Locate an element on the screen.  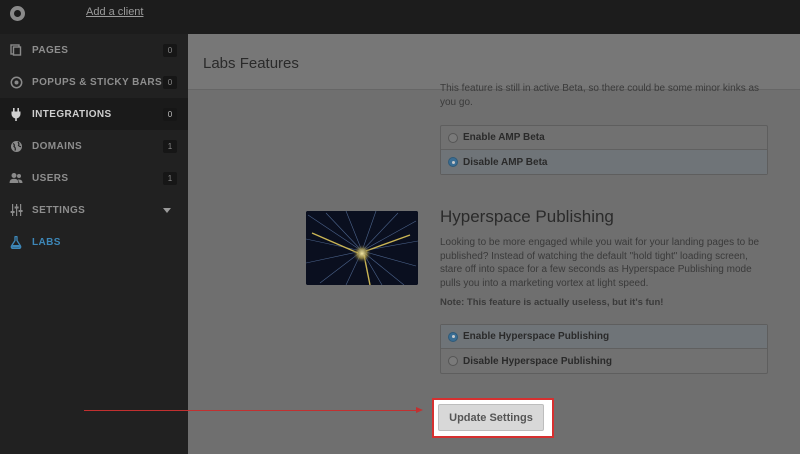
sidebar-item-integrations: INTEGRATIONS 0 is located at coordinates (94, 114).